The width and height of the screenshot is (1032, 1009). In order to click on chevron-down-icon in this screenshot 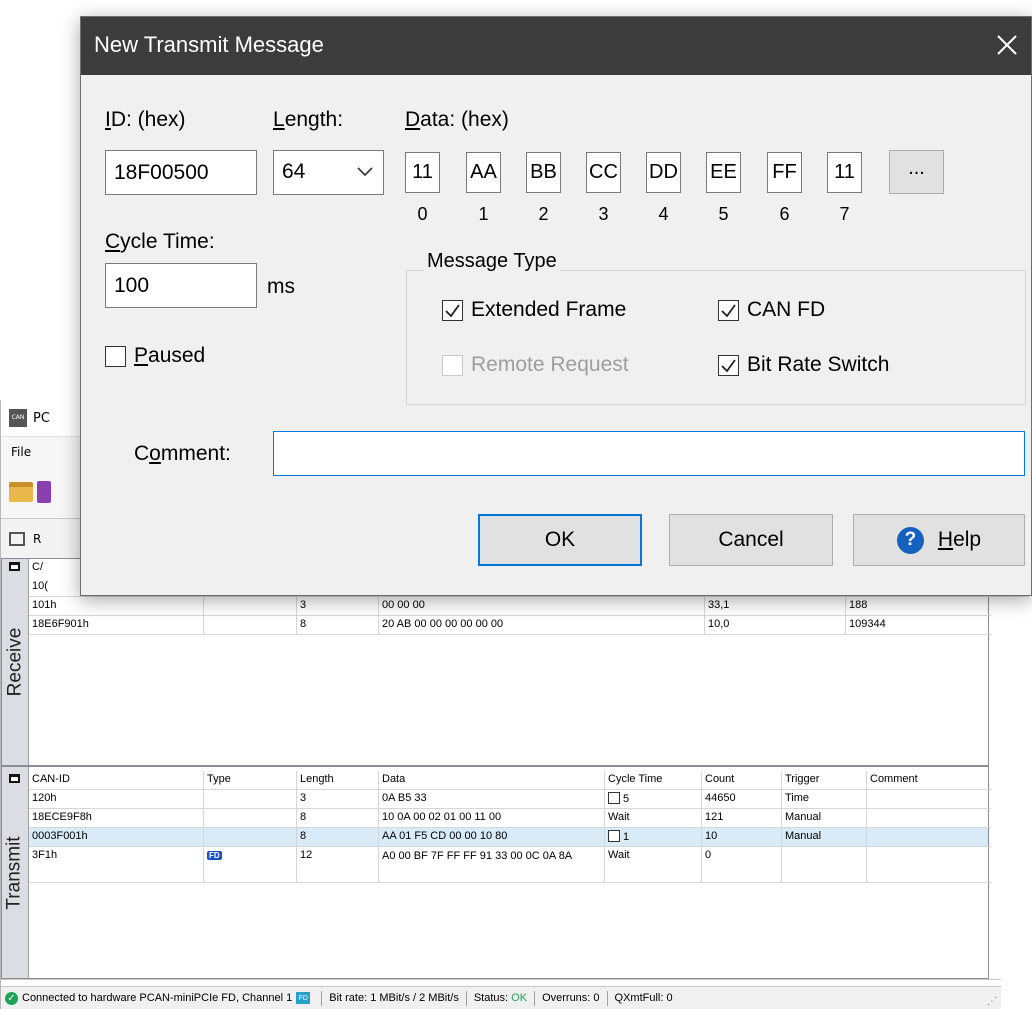, I will do `click(365, 172)`.